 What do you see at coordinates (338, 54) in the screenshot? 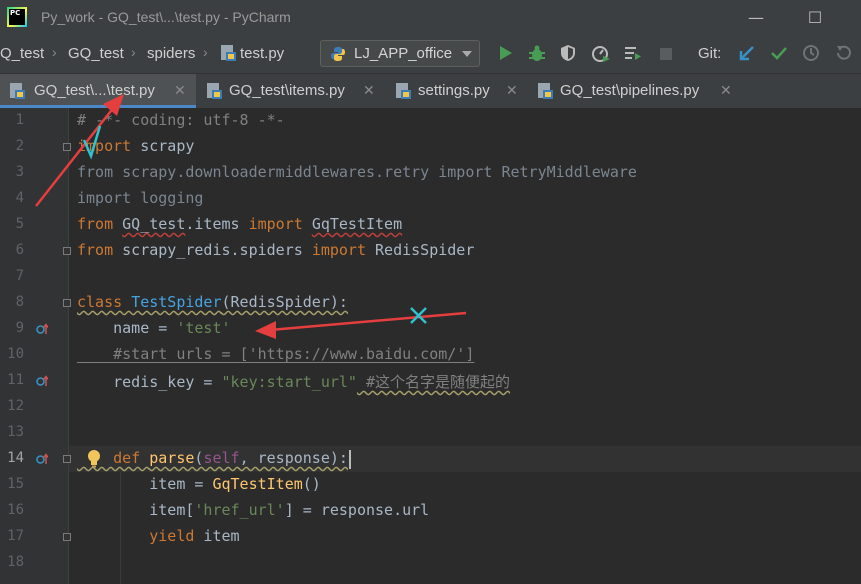
I see `python-icon` at bounding box center [338, 54].